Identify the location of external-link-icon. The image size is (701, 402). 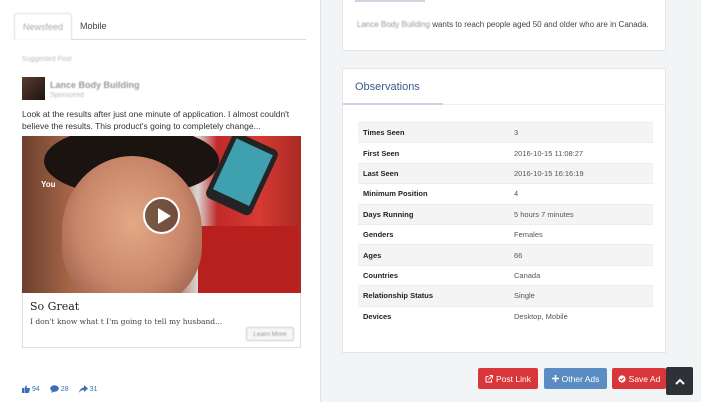
(489, 378).